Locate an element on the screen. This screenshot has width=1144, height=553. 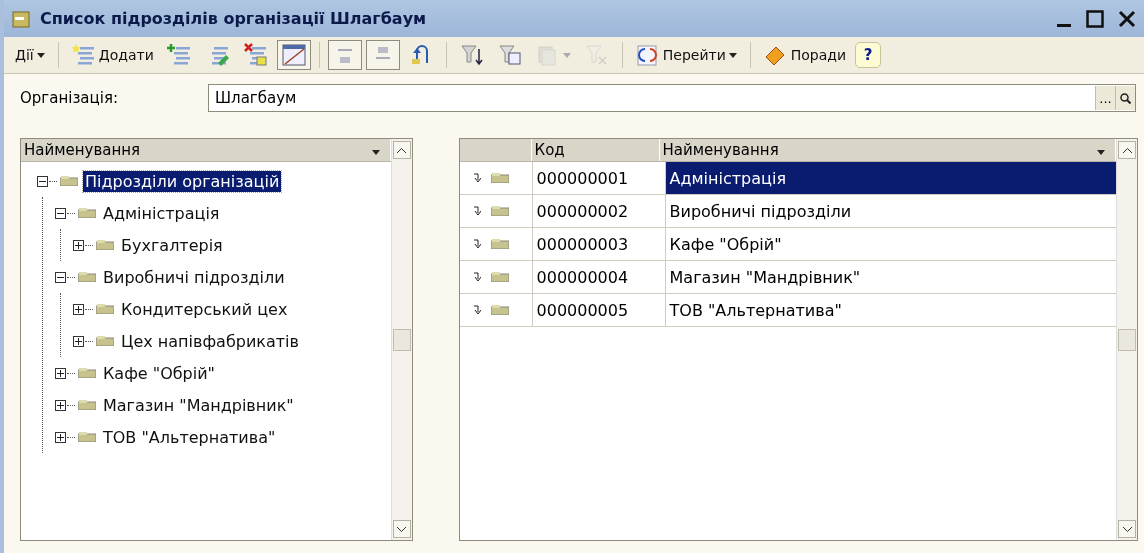
table-cell: 000000003 is located at coordinates (598, 244).